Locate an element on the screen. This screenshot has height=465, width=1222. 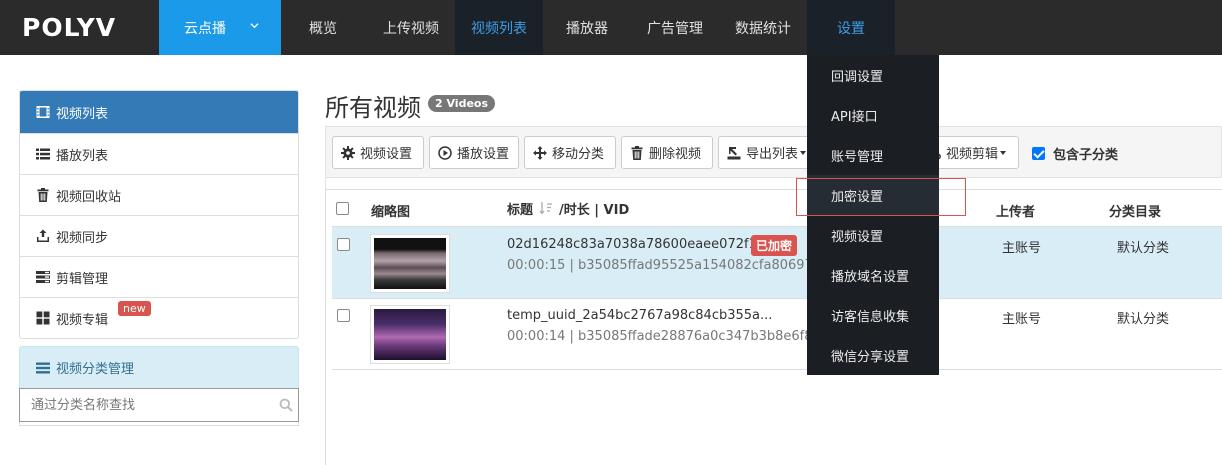
sidebar-item-video-sync: 视频同步 is located at coordinates (159, 235).